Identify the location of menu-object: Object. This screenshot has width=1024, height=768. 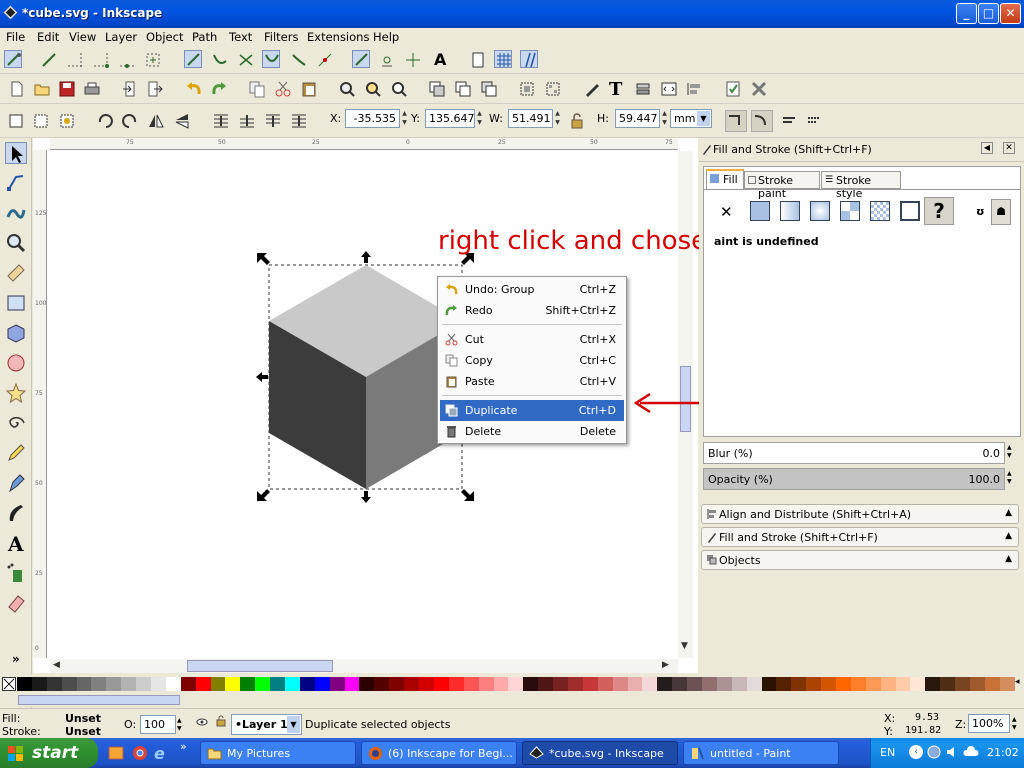
(164, 37).